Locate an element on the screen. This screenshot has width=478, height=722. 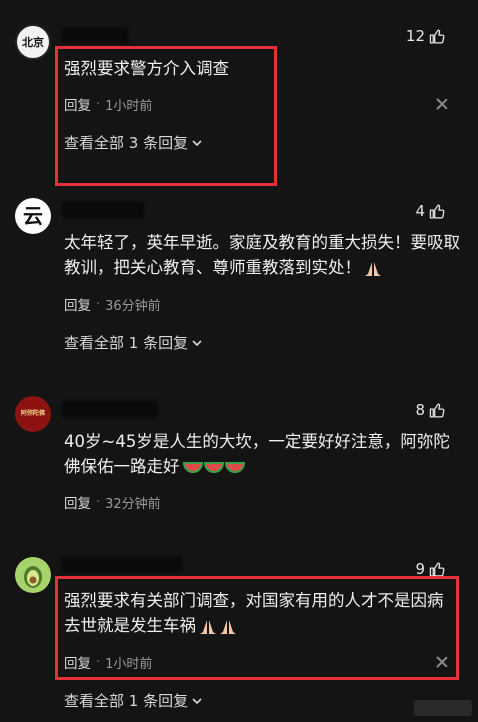
avatar: 阿弥陀佛 is located at coordinates (33, 414).